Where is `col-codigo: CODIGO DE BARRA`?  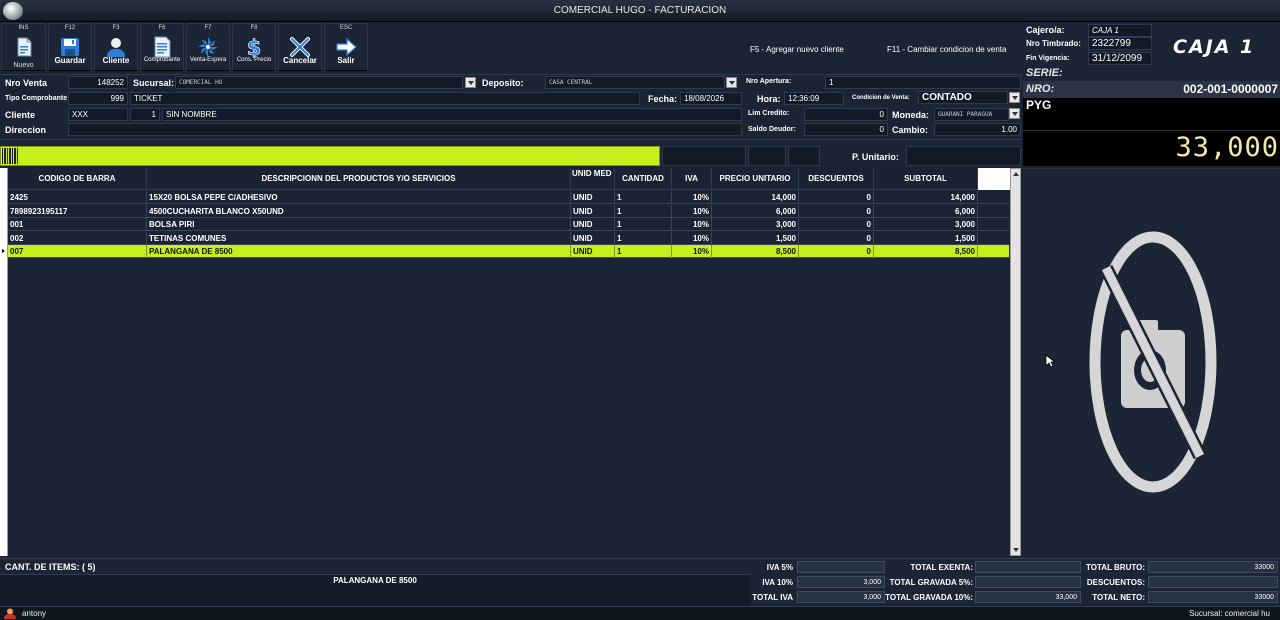
col-codigo: CODIGO DE BARRA is located at coordinates (77, 179).